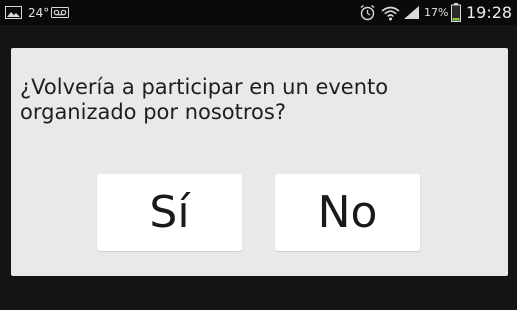  What do you see at coordinates (39, 12) in the screenshot?
I see `temperature-text: 24°` at bounding box center [39, 12].